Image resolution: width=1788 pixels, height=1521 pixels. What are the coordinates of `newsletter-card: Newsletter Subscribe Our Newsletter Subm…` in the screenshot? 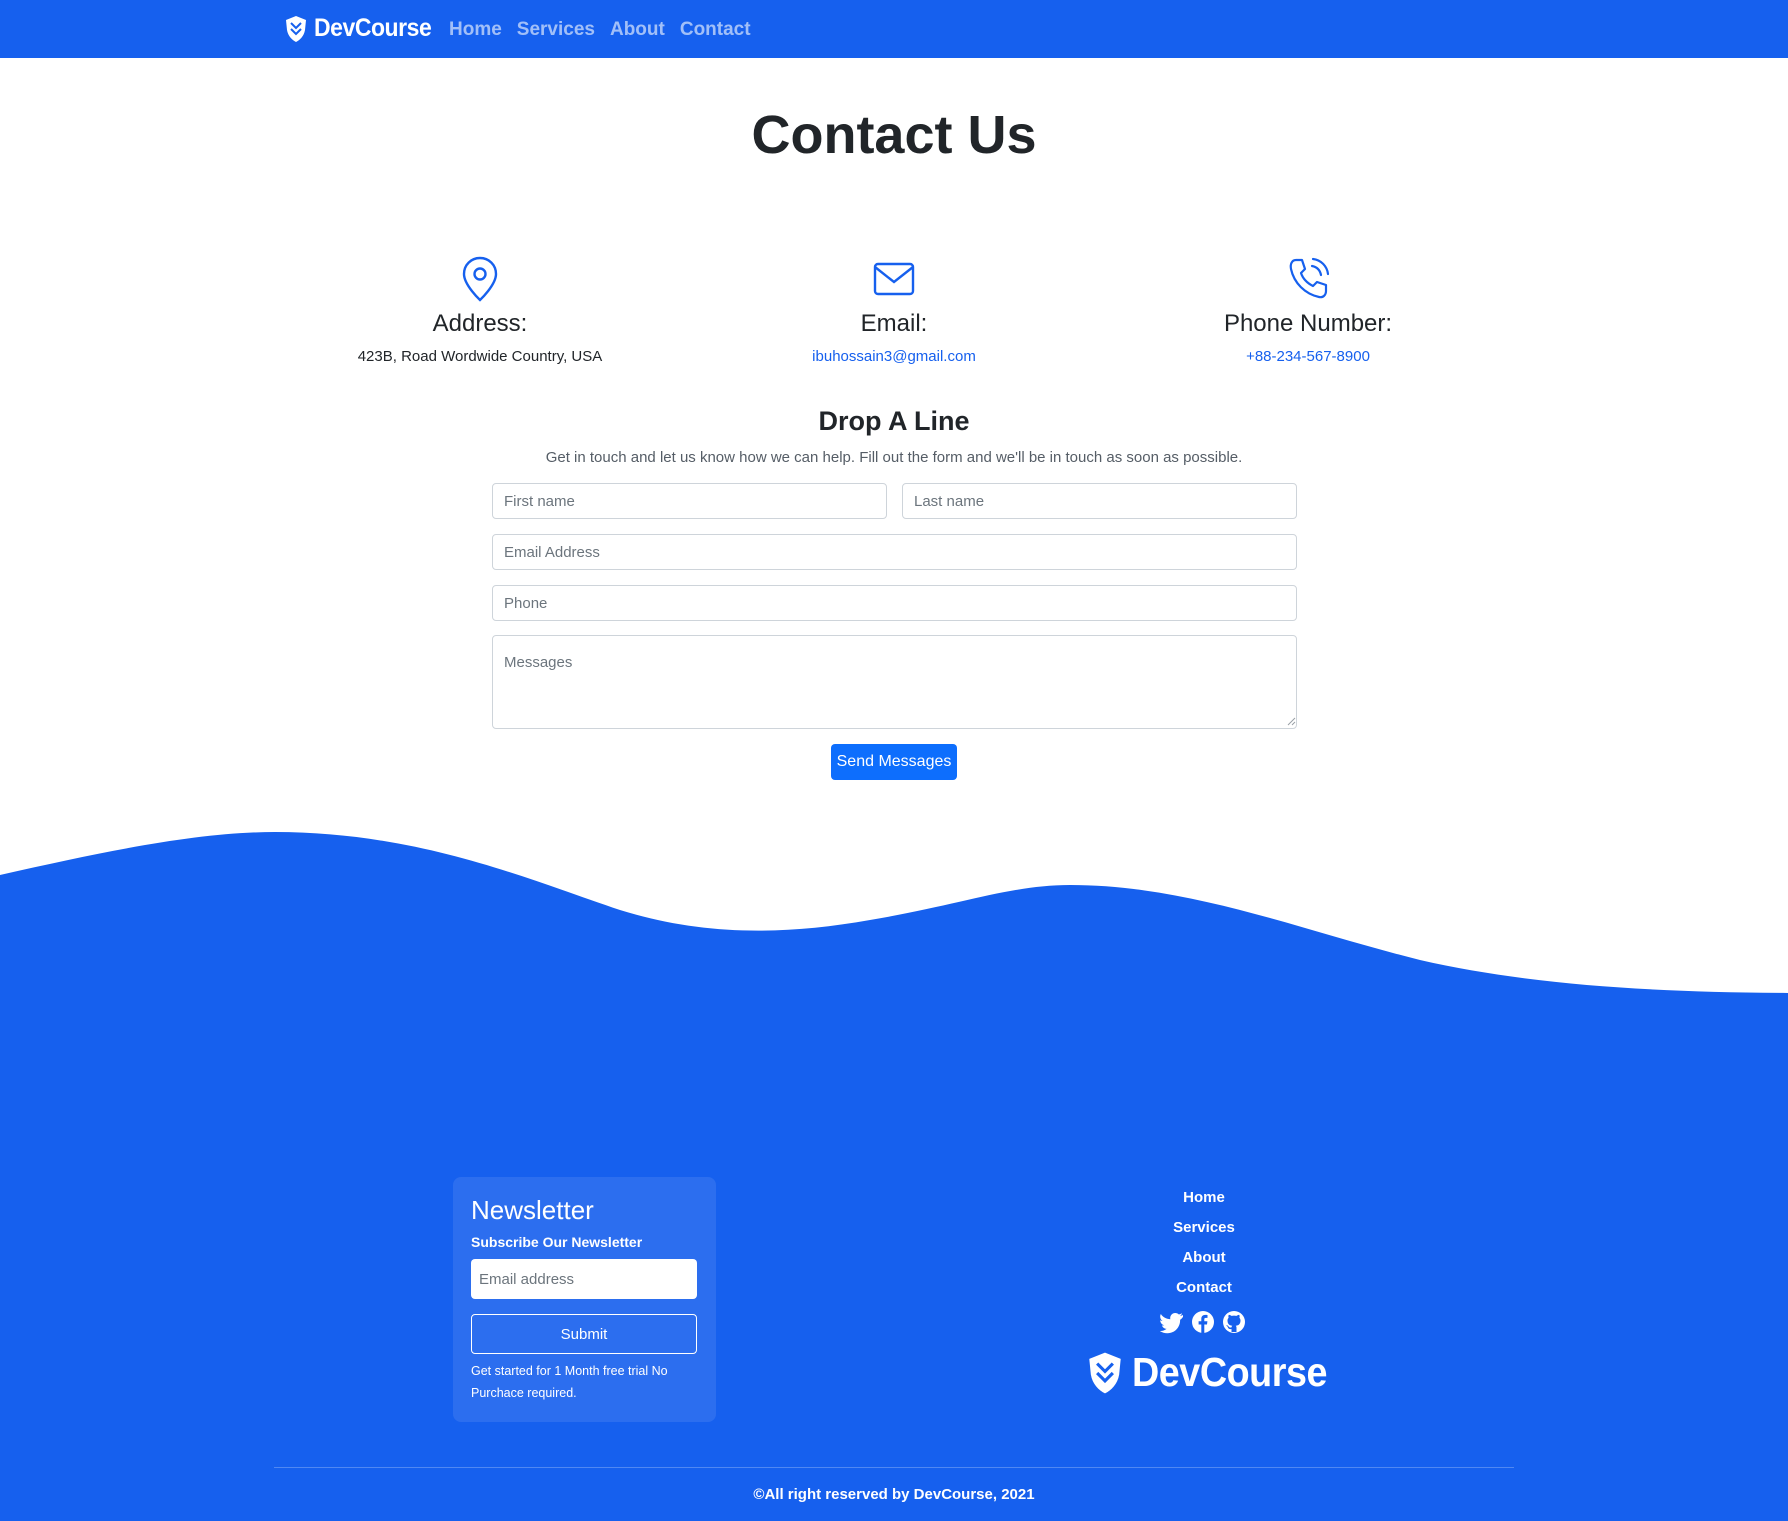 It's located at (584, 1299).